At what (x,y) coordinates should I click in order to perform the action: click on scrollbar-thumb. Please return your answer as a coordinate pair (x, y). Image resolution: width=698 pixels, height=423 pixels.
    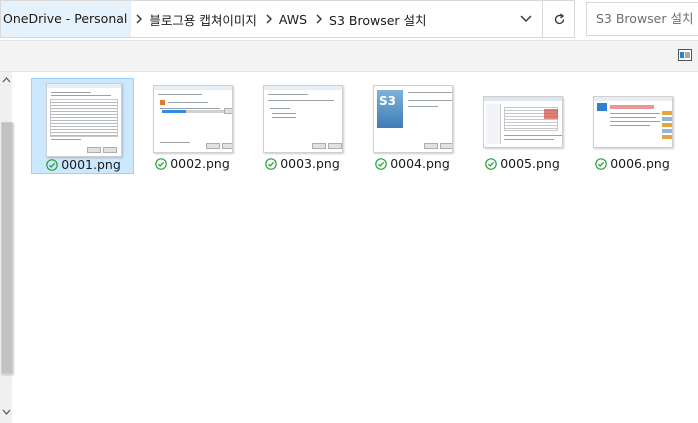
    Looking at the image, I should click on (7, 248).